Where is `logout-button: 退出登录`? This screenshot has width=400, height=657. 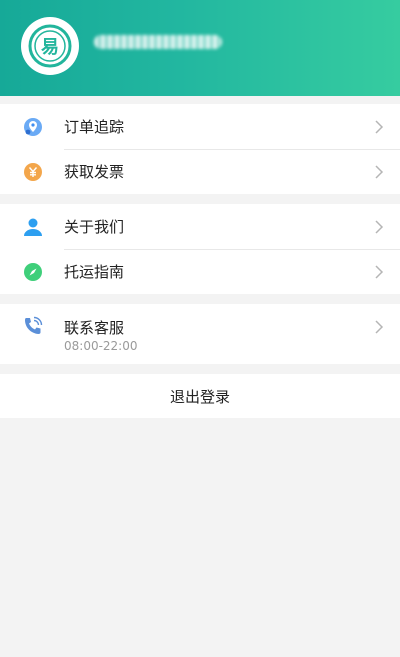
logout-button: 退出登录 is located at coordinates (200, 396).